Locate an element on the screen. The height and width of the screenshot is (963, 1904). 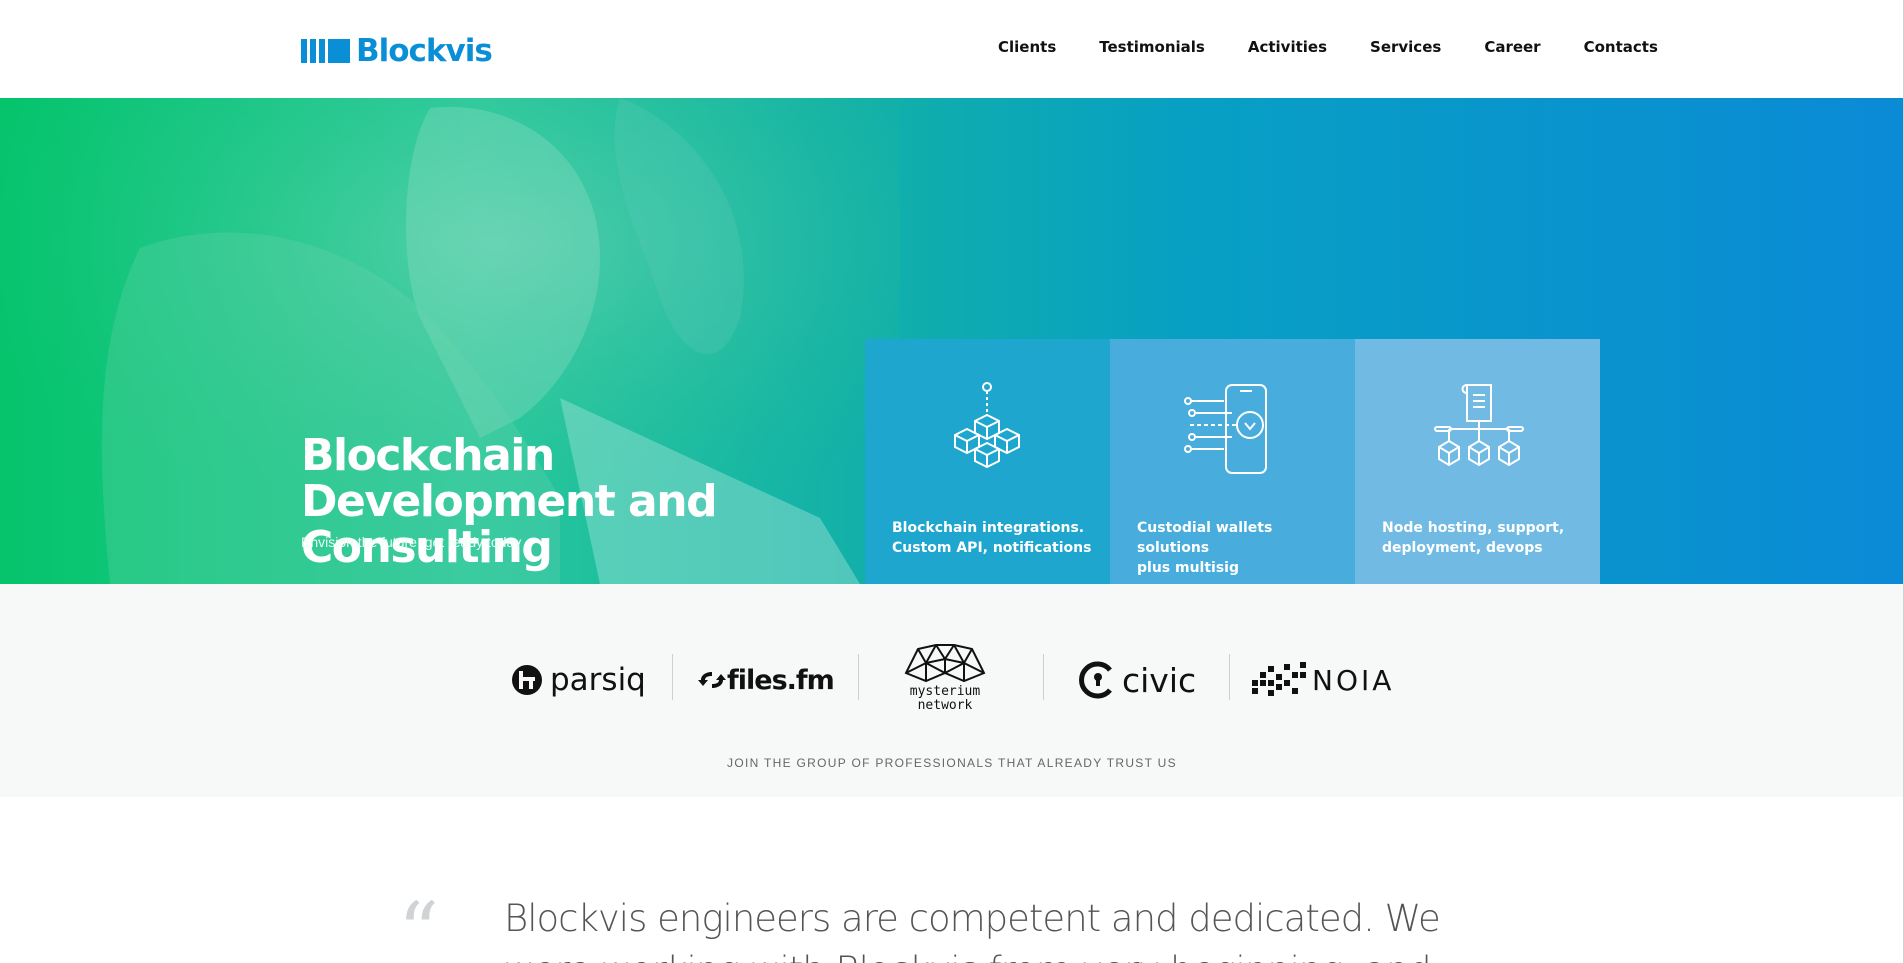
client-name: civic is located at coordinates (1159, 680).